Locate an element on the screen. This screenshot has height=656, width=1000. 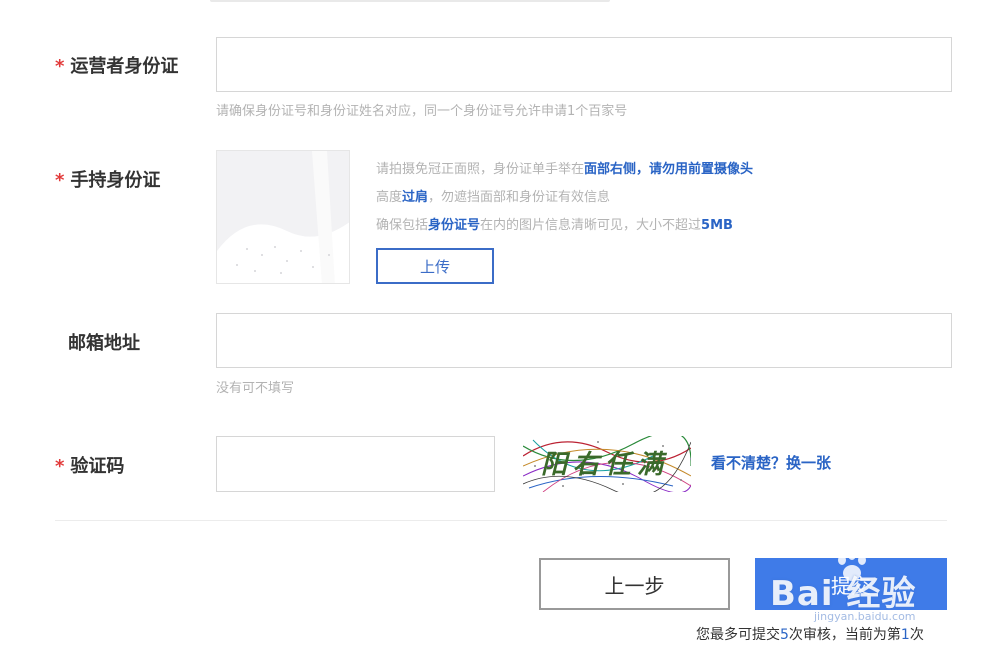
photo-tip-3-highlight-b: 5MB is located at coordinates (717, 225).